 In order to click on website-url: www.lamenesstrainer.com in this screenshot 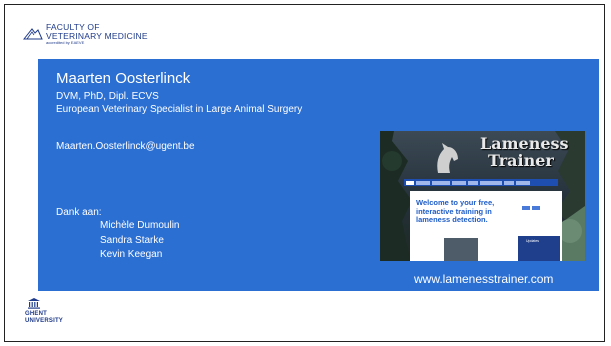, I will do `click(483, 279)`.